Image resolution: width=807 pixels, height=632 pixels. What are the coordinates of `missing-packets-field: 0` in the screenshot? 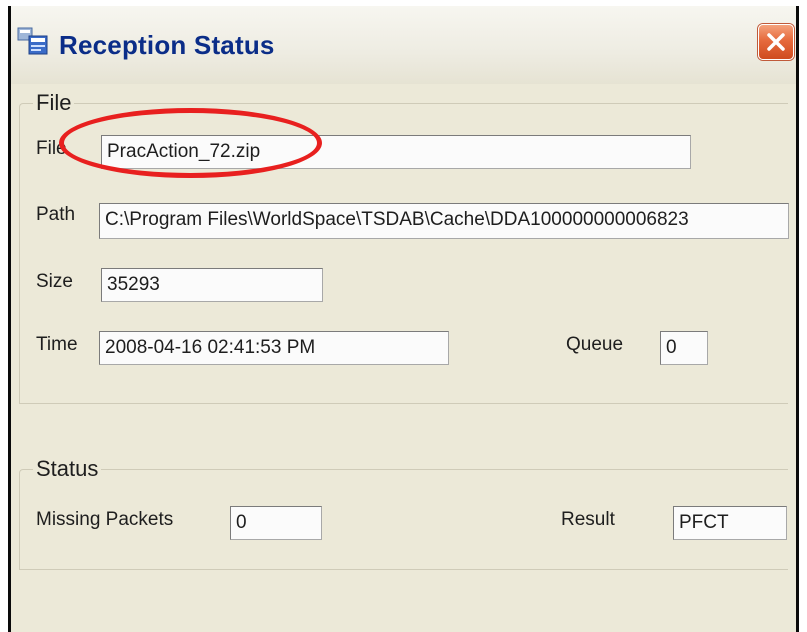 It's located at (276, 523).